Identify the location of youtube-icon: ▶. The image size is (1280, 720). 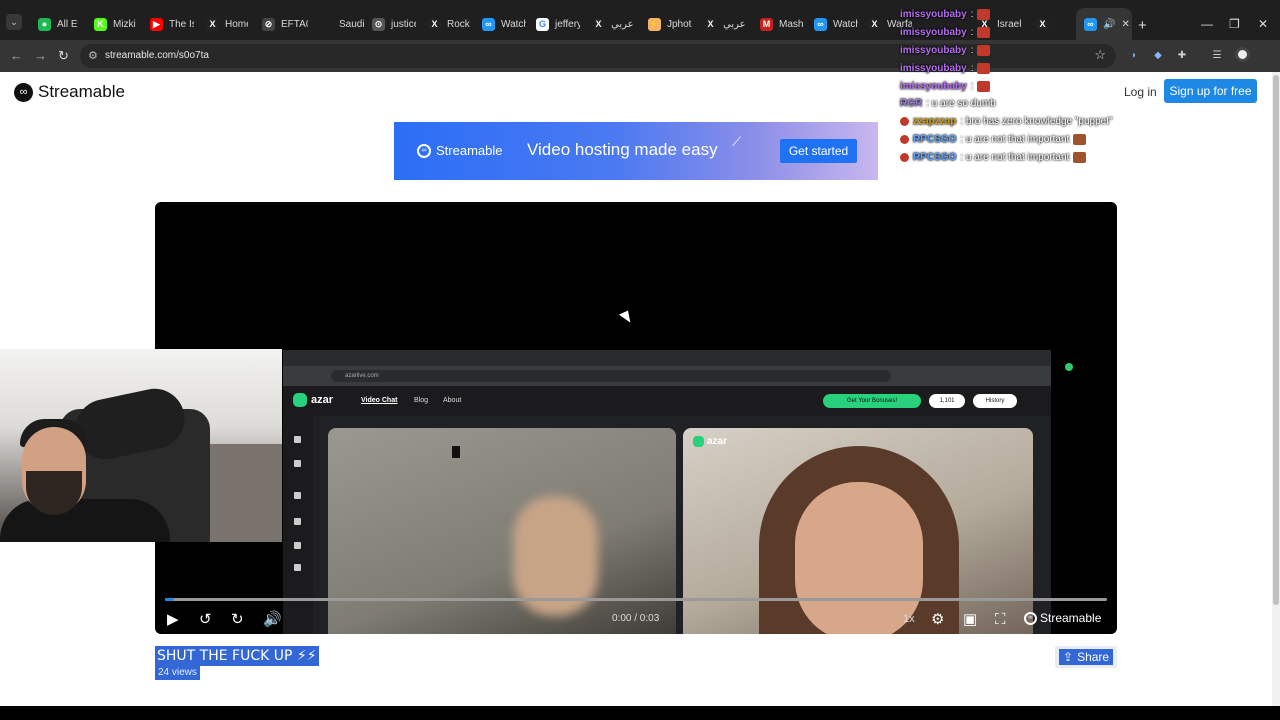
(156, 24).